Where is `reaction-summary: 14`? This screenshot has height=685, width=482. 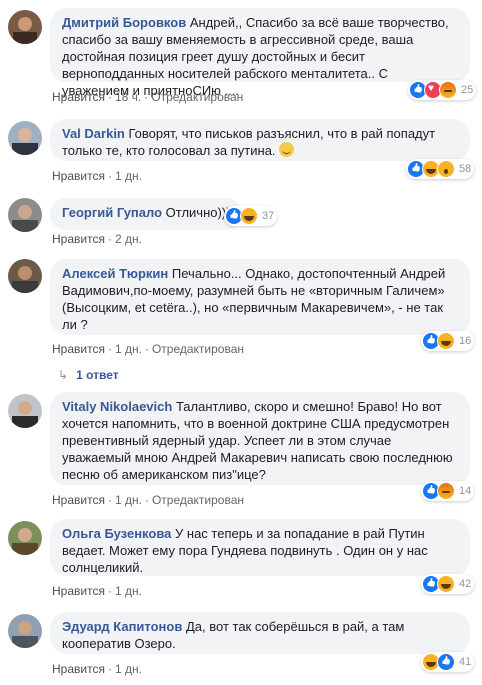 reaction-summary: 14 is located at coordinates (448, 491).